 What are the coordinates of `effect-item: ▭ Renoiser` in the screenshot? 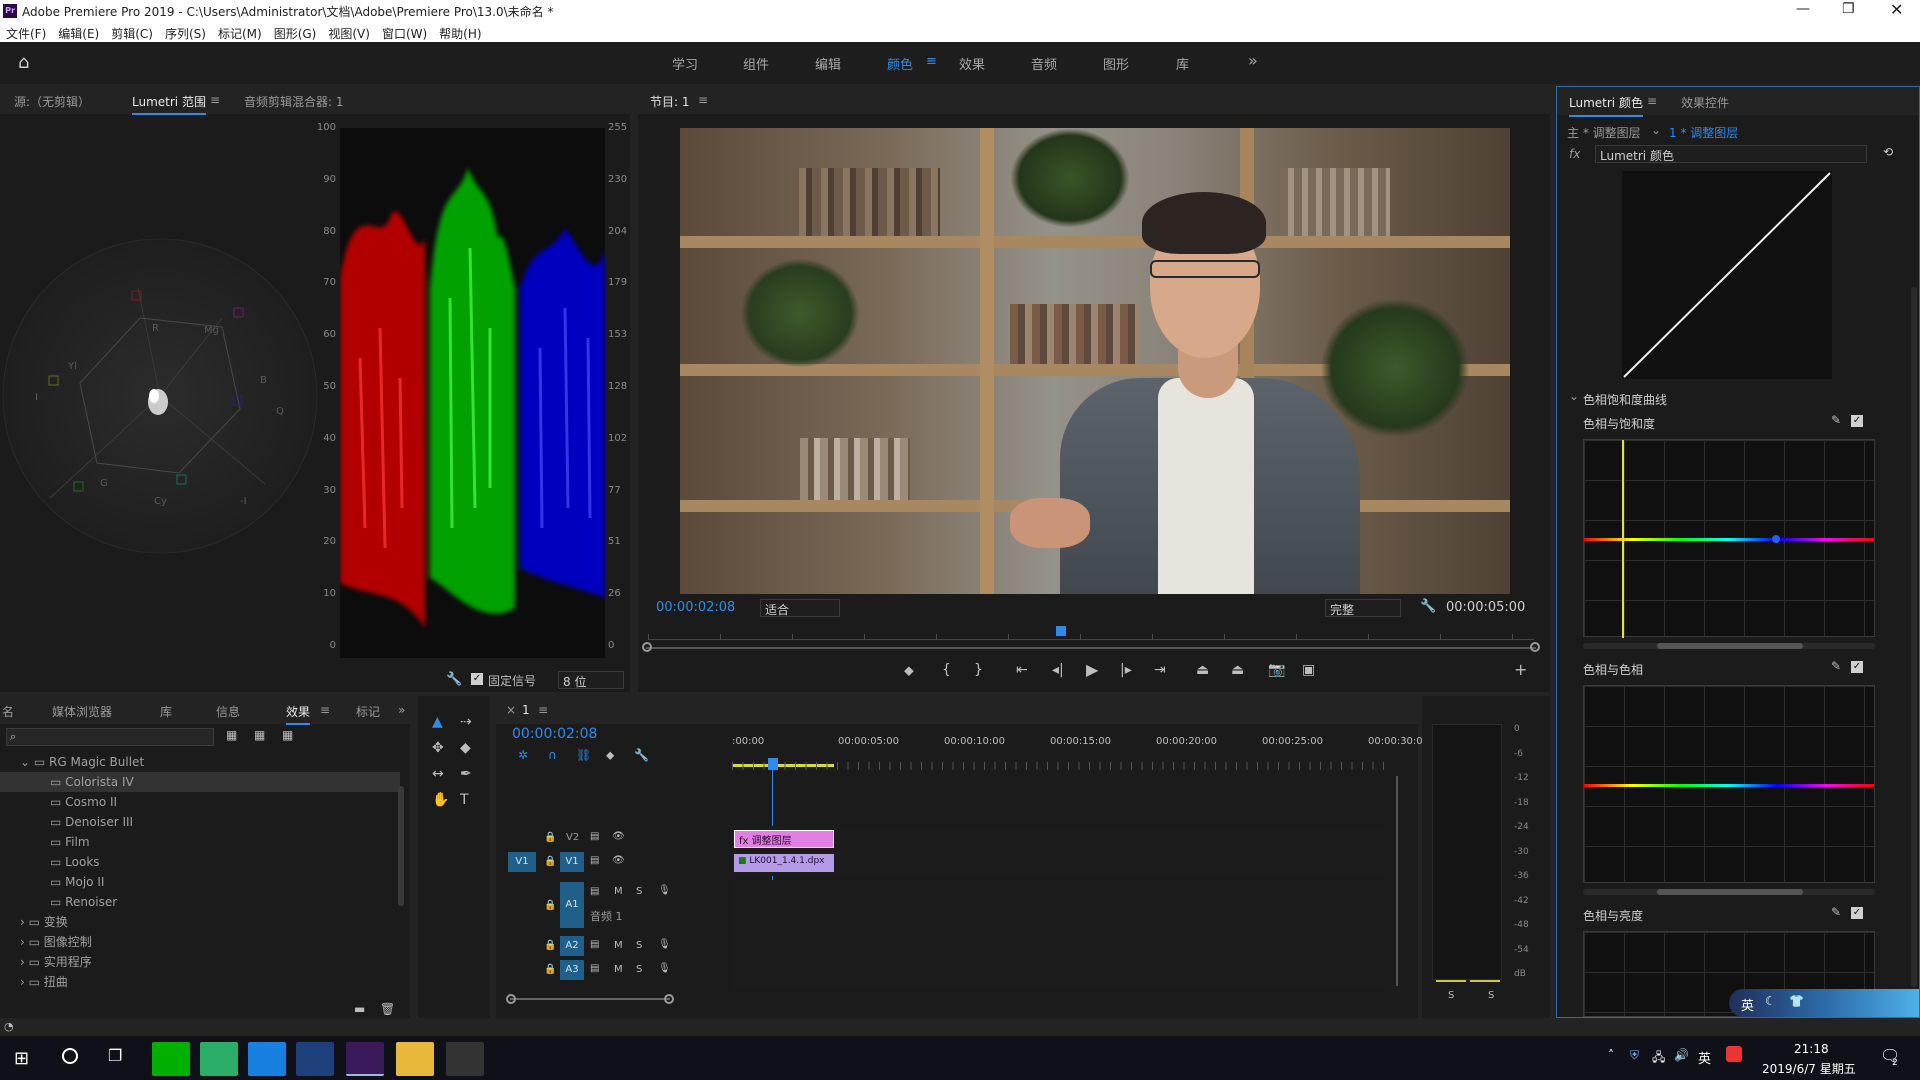 It's located at (83, 902).